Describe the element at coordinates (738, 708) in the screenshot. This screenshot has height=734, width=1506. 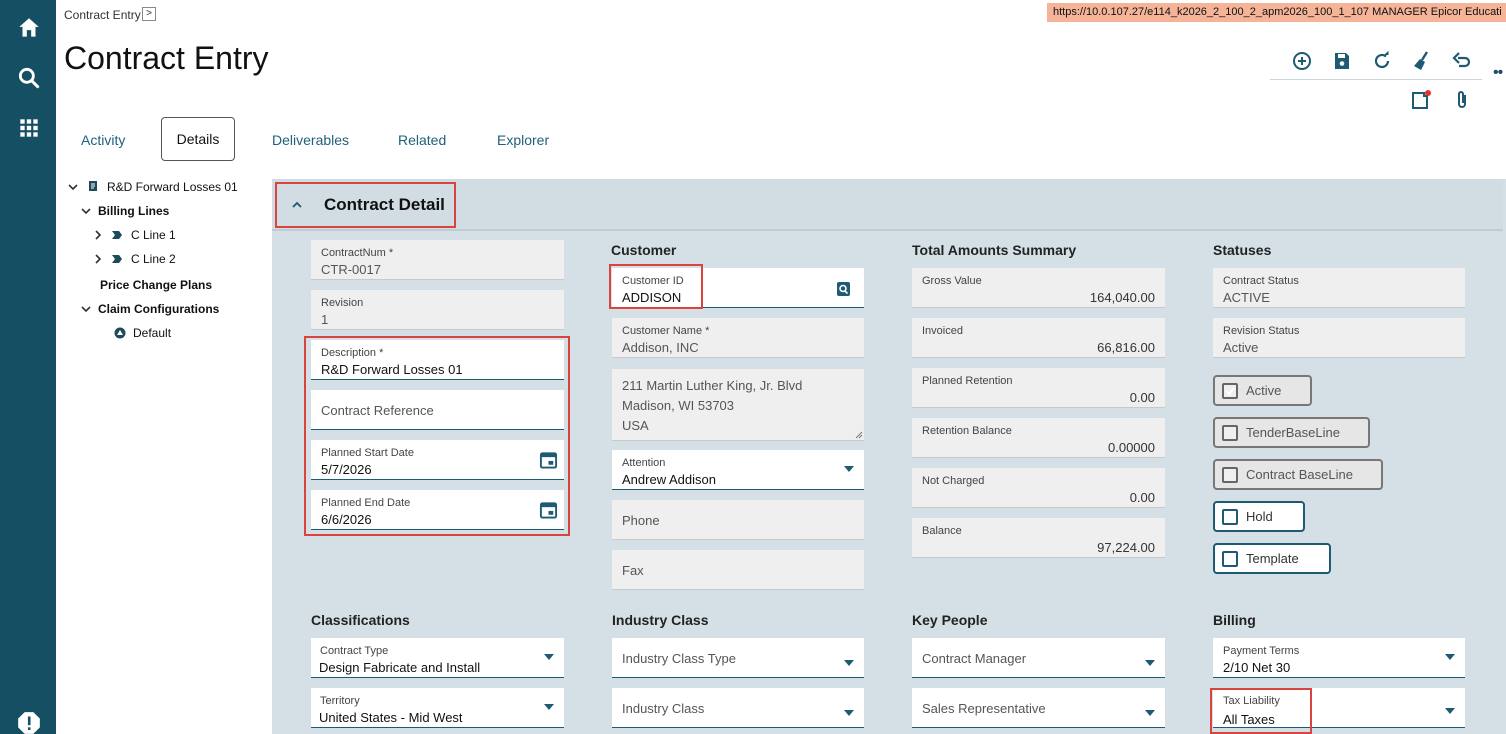
I see `industry-class-dropdown: Industry Class` at that location.